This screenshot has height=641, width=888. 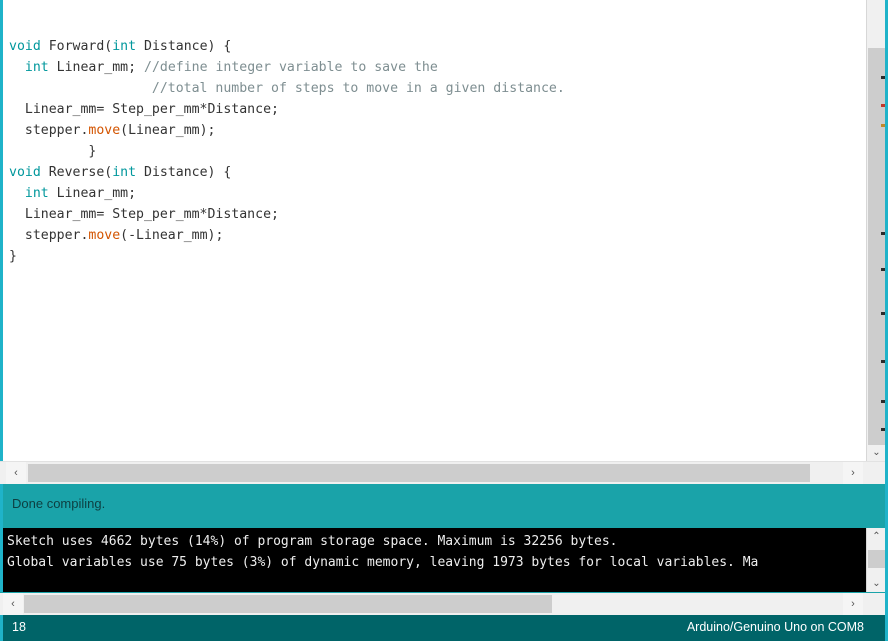 I want to click on code-token: Forward(, so click(x=76, y=46).